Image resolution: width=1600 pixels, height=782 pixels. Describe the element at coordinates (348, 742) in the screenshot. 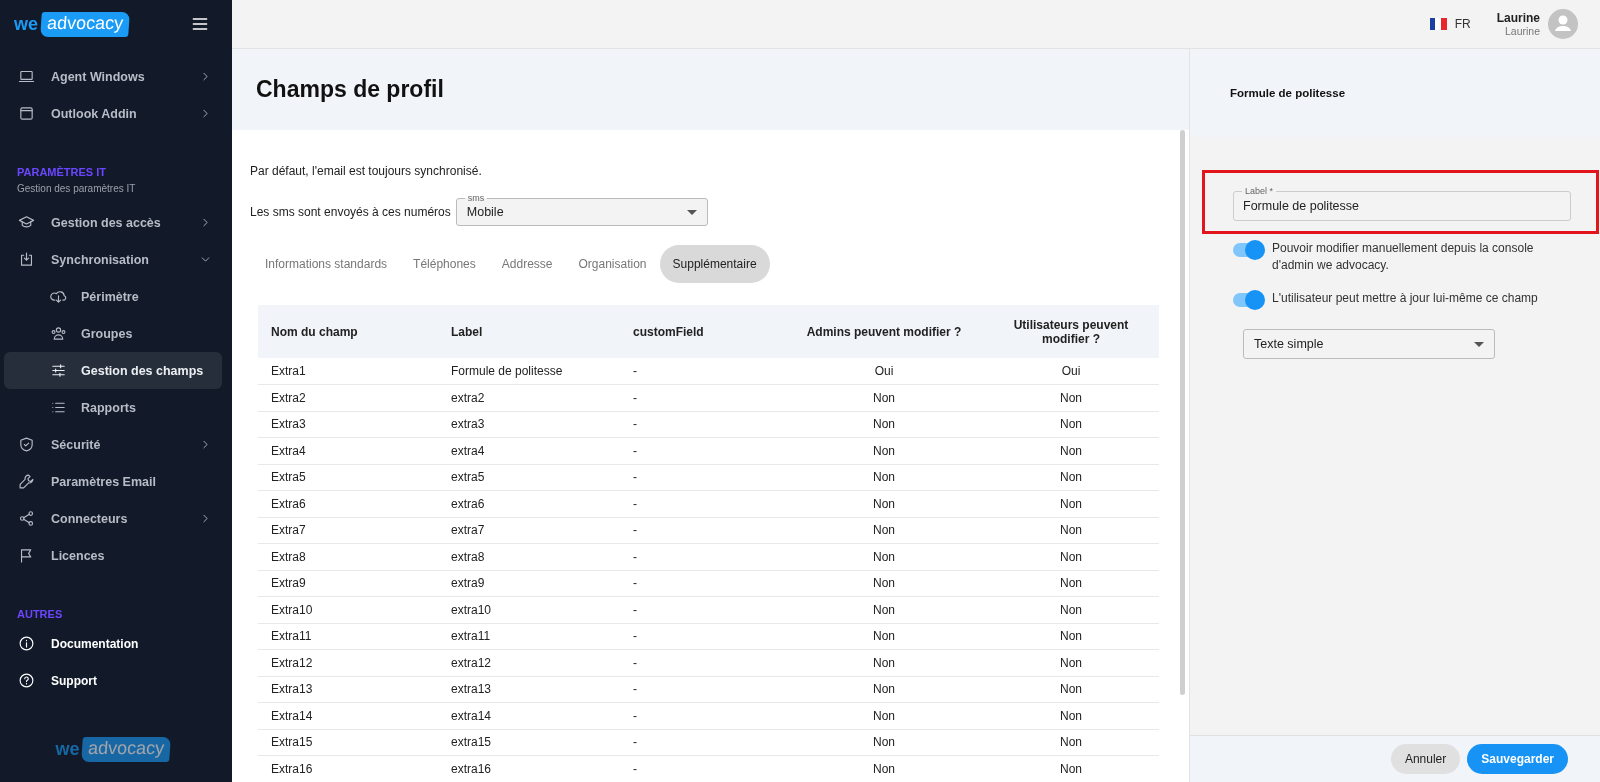

I see `table-cell: Extra15` at that location.